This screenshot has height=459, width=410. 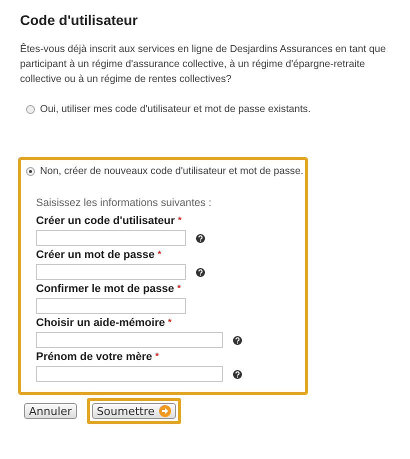 What do you see at coordinates (134, 411) in the screenshot?
I see `submit-button: Soumettre` at bounding box center [134, 411].